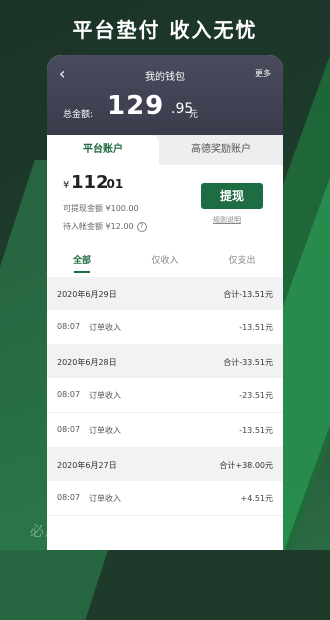 This screenshot has width=330, height=620. Describe the element at coordinates (165, 77) in the screenshot. I see `page-title: 我的钱包` at that location.